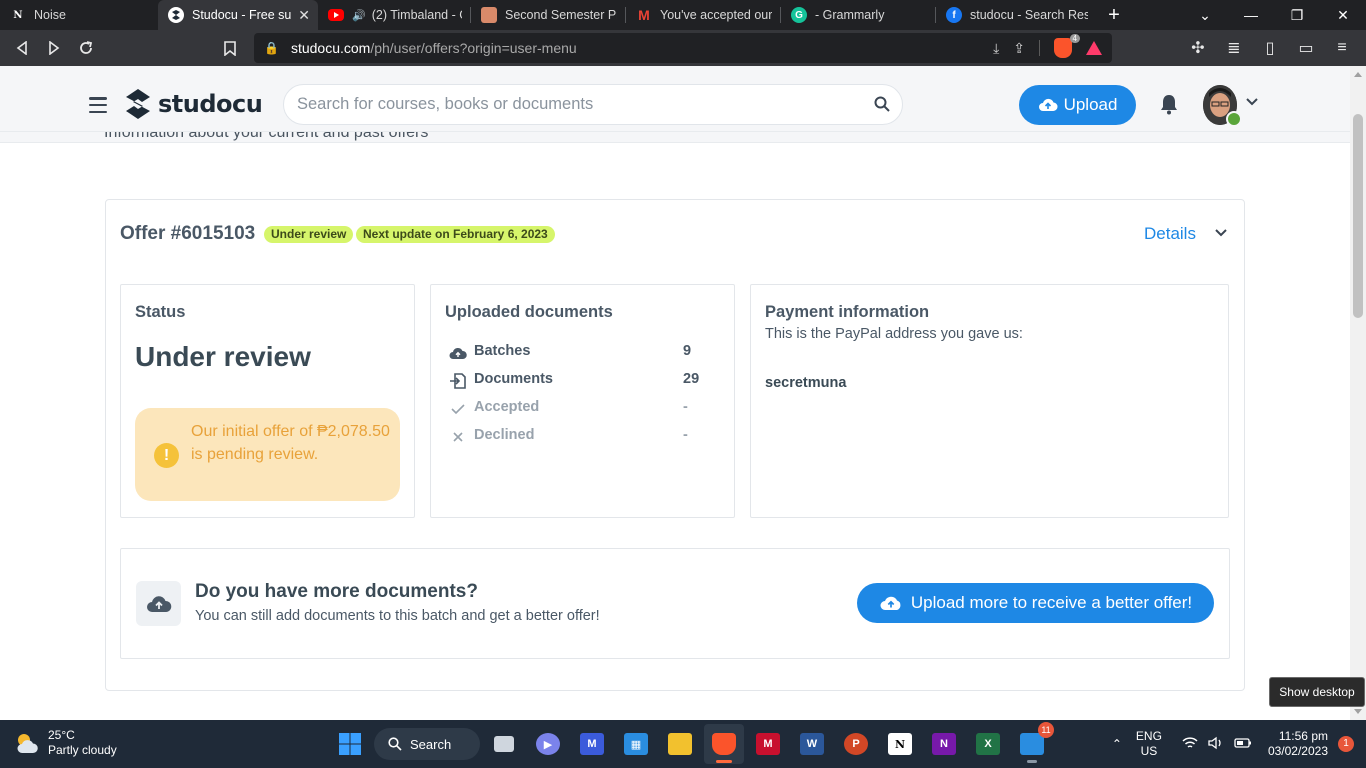 This screenshot has height=768, width=1366. What do you see at coordinates (806, 383) in the screenshot?
I see `paypal-address: secretmuna` at bounding box center [806, 383].